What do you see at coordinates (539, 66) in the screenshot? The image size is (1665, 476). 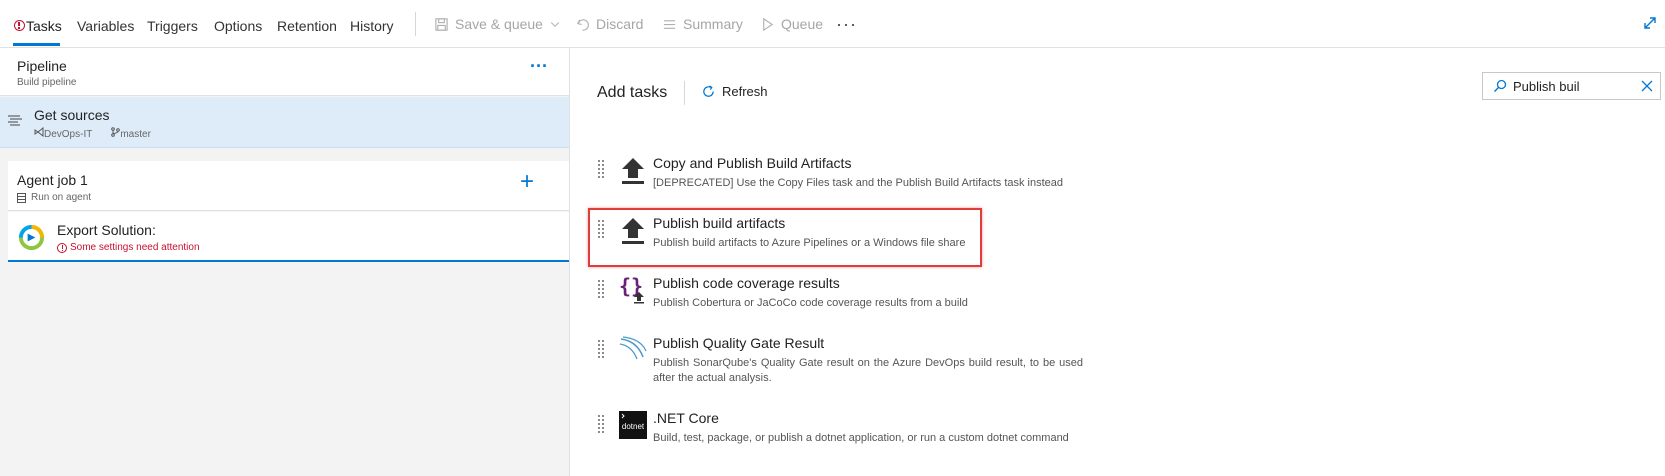 I see `pipeline-more-button: ···` at bounding box center [539, 66].